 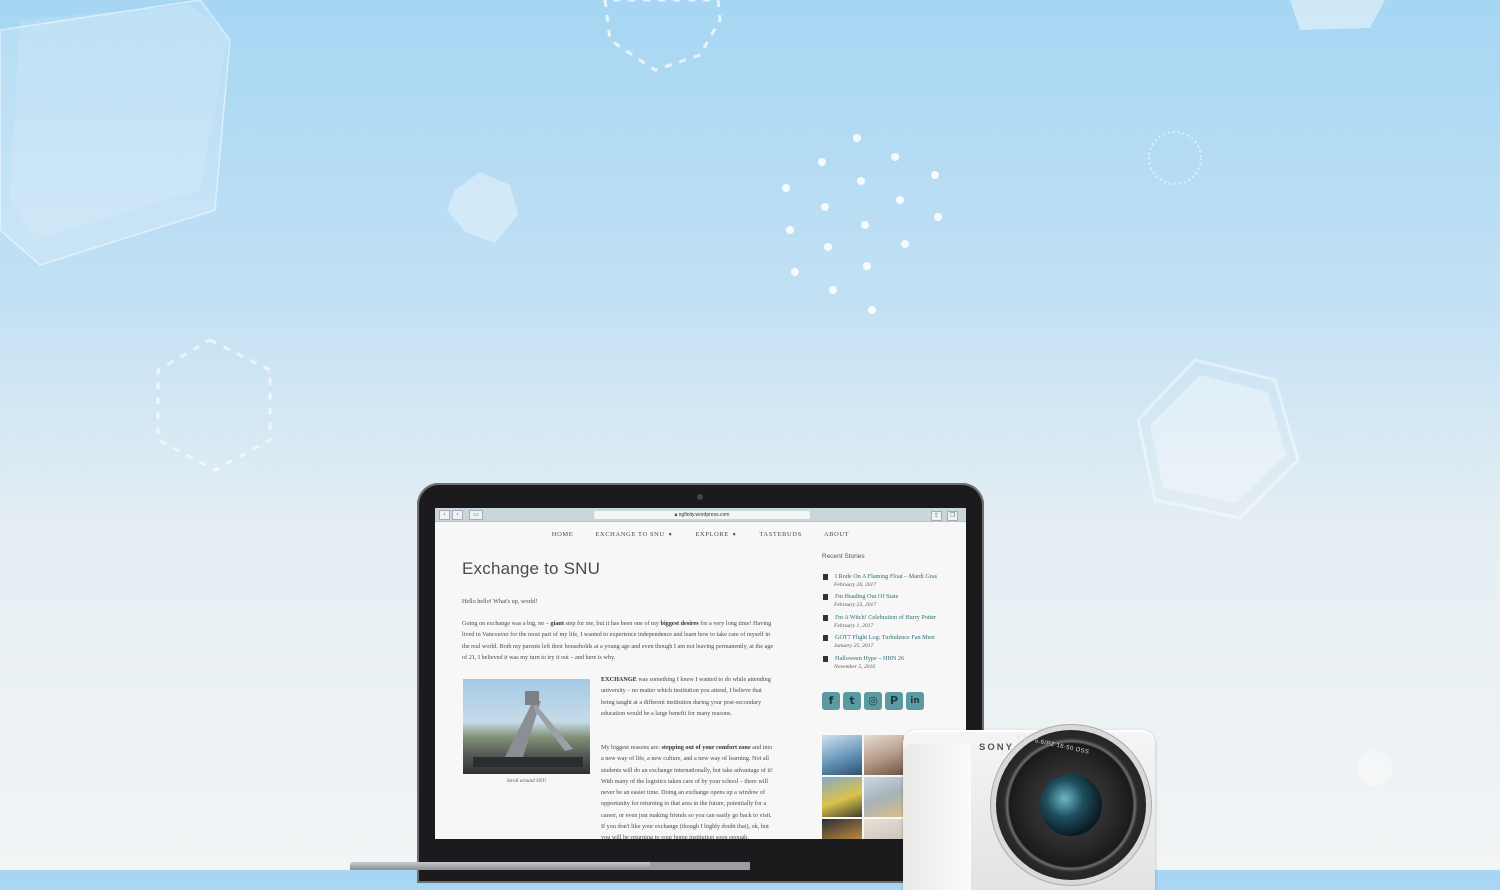 What do you see at coordinates (889, 637) in the screenshot?
I see `story-title: GOT7 Flight Log: Turbulence Fan Meet` at bounding box center [889, 637].